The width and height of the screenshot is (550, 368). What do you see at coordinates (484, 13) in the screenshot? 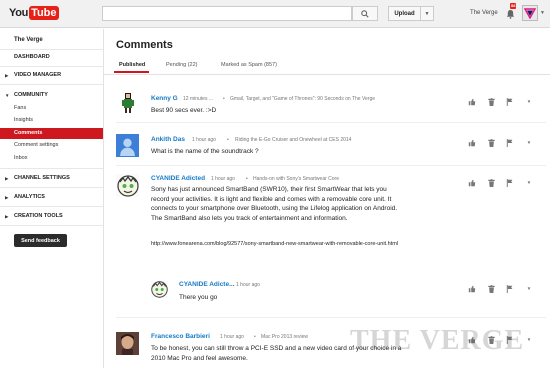
I see `username: The Verge` at bounding box center [484, 13].